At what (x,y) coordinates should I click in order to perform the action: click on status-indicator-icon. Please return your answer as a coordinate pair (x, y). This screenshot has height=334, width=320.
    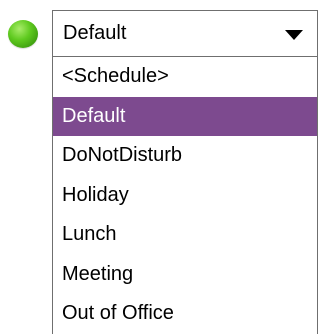
    Looking at the image, I should click on (23, 34).